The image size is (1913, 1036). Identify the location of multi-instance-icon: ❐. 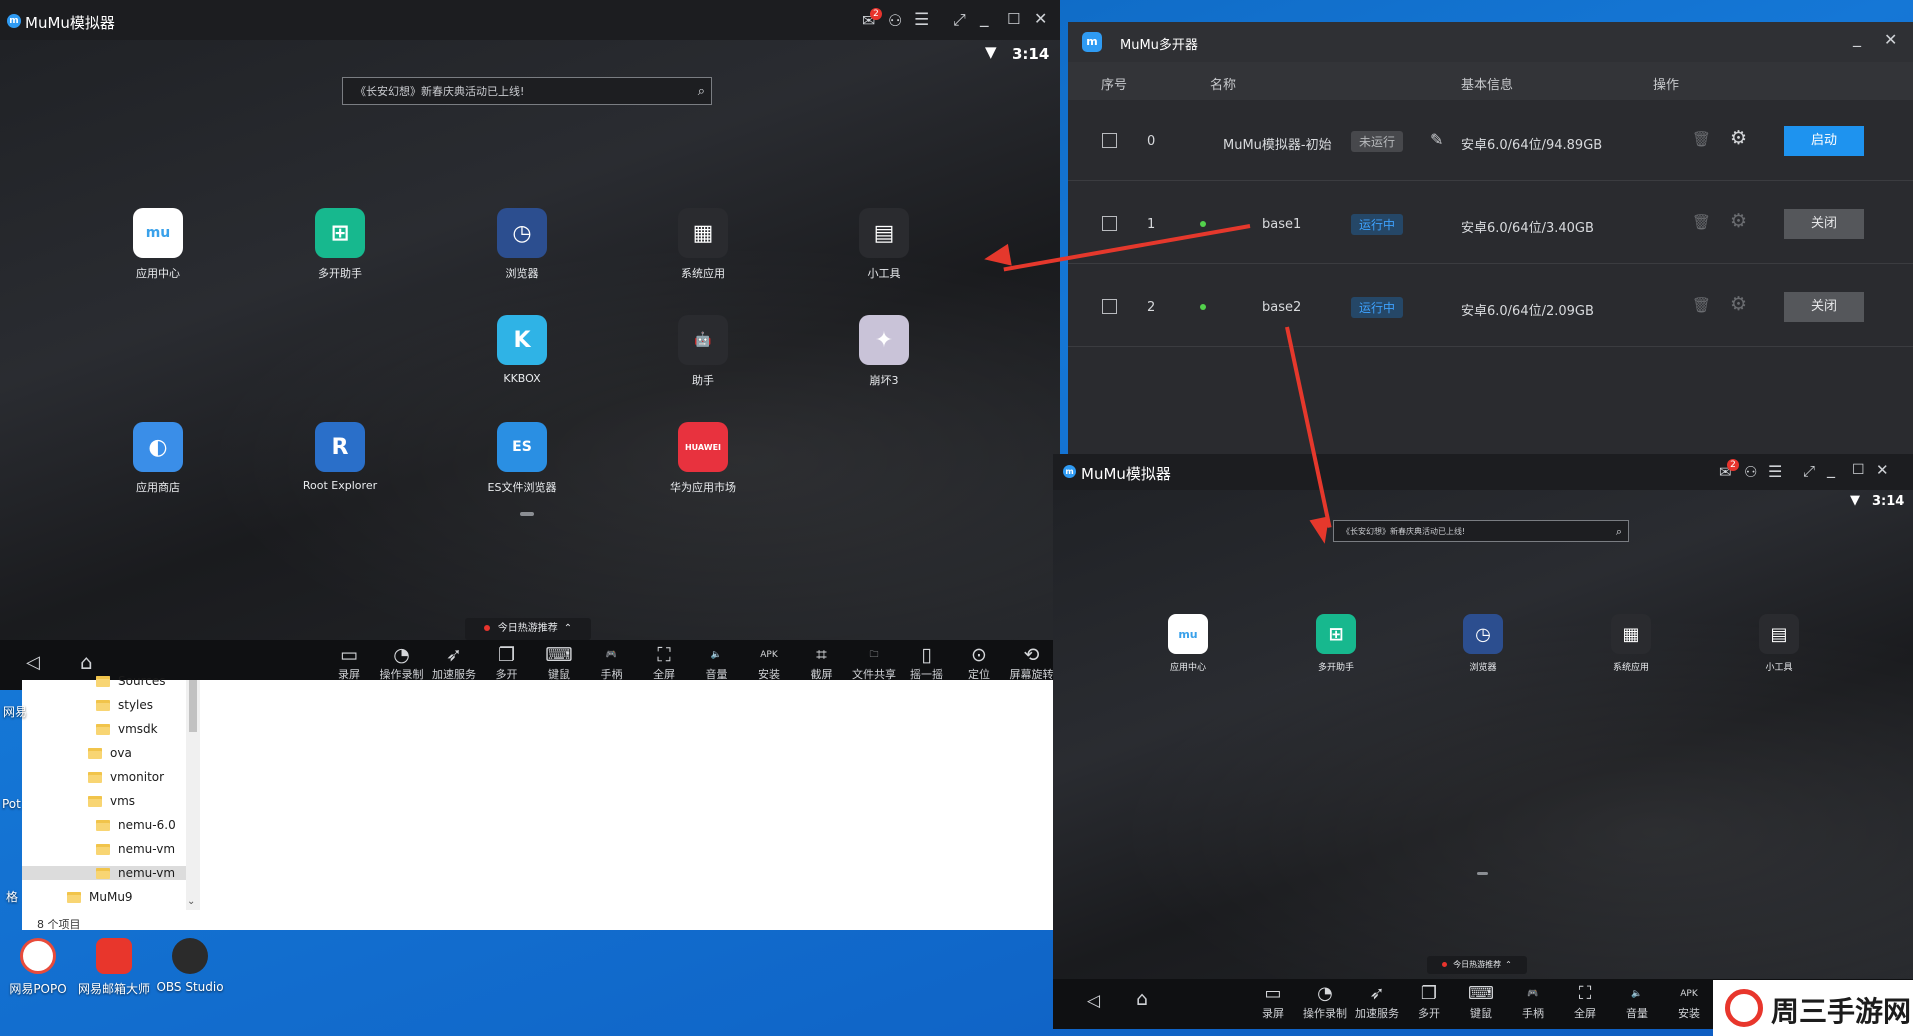
(506, 655).